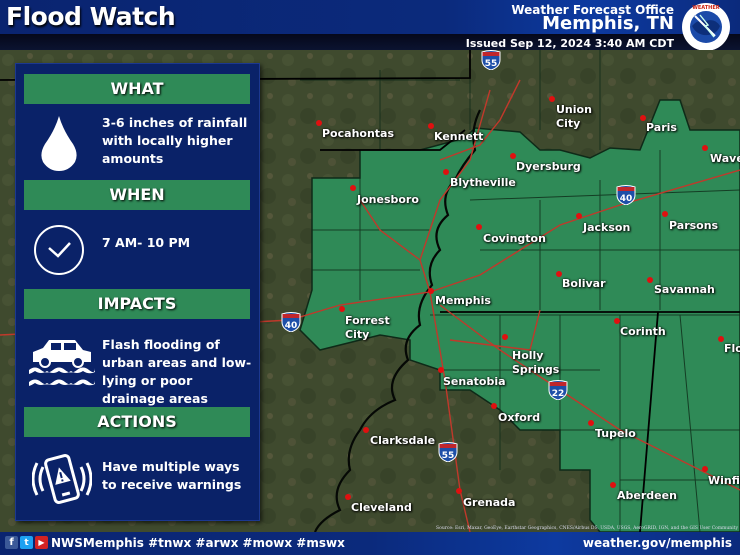 The height and width of the screenshot is (555, 740). I want to click on section-heading-actions: ACTIONS, so click(137, 422).